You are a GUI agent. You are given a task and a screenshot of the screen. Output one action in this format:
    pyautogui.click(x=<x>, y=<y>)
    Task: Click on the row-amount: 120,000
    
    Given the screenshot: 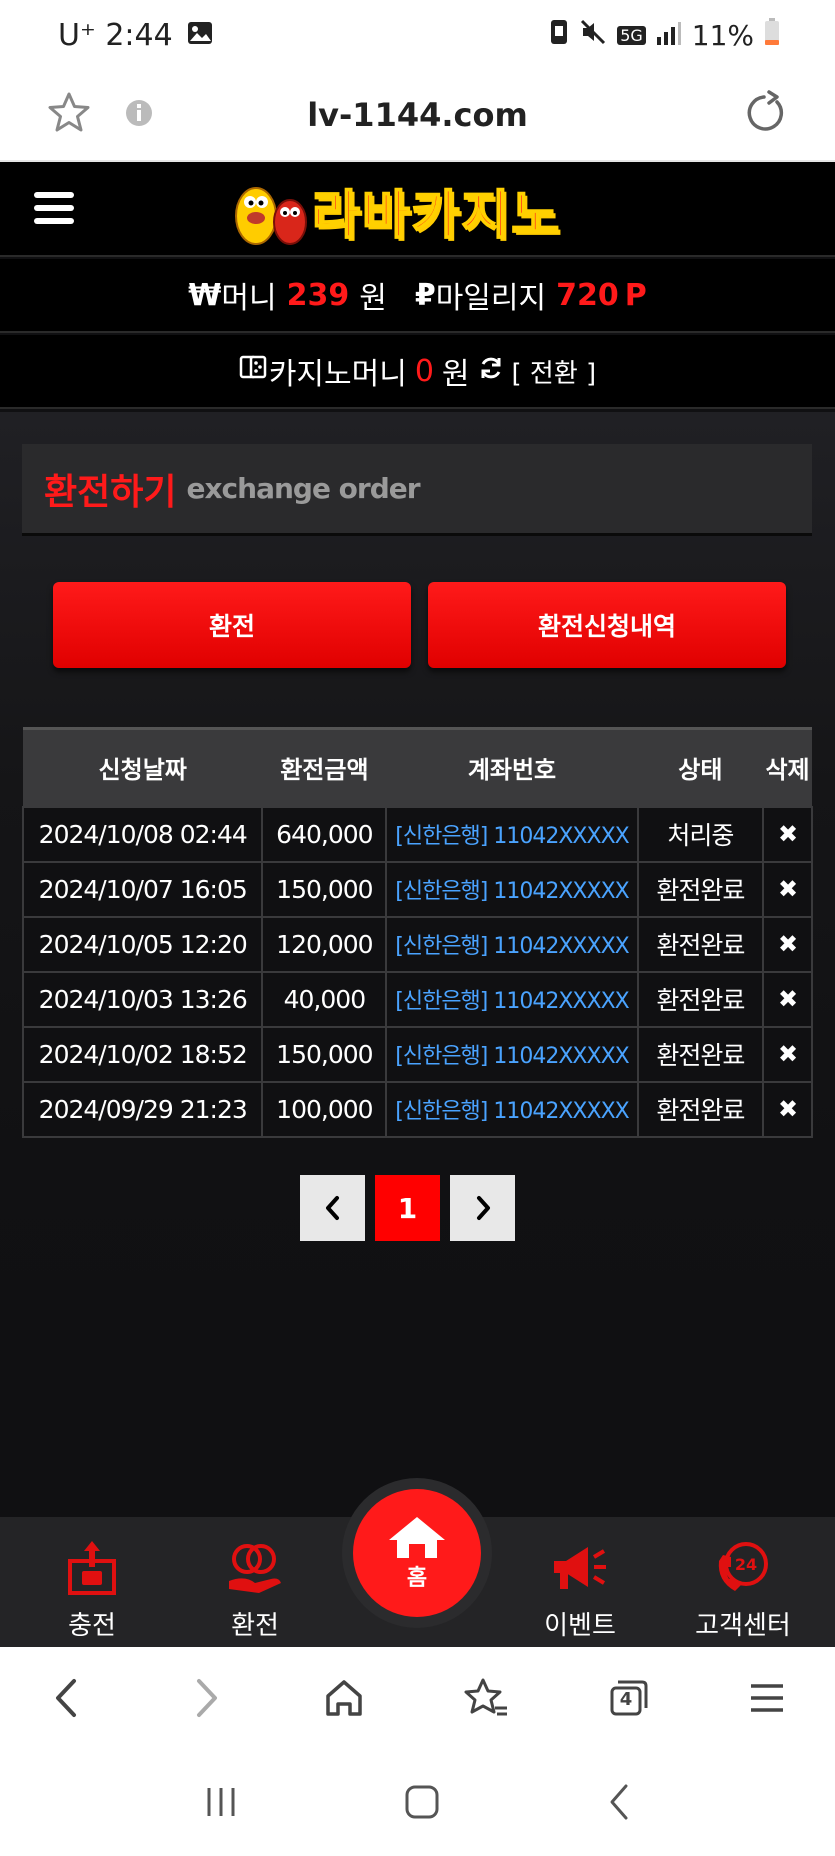 What is the action you would take?
    pyautogui.click(x=324, y=944)
    